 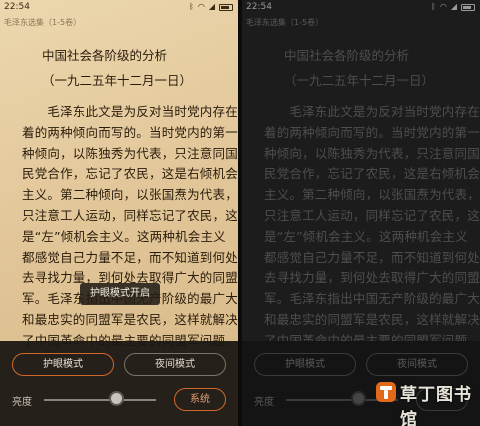 I want to click on article-line: 去寻找力量，到何处去取得广大的同盟, so click(x=372, y=278).